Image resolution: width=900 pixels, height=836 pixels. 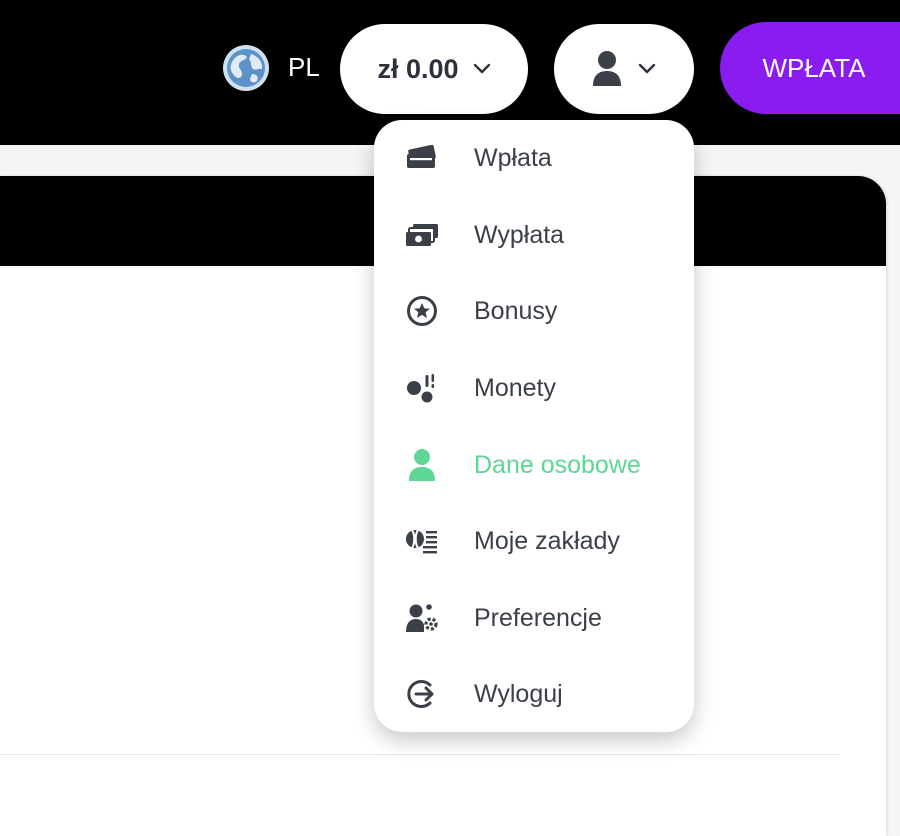 I want to click on menu-item-logout: Wyloguj, so click(x=534, y=694).